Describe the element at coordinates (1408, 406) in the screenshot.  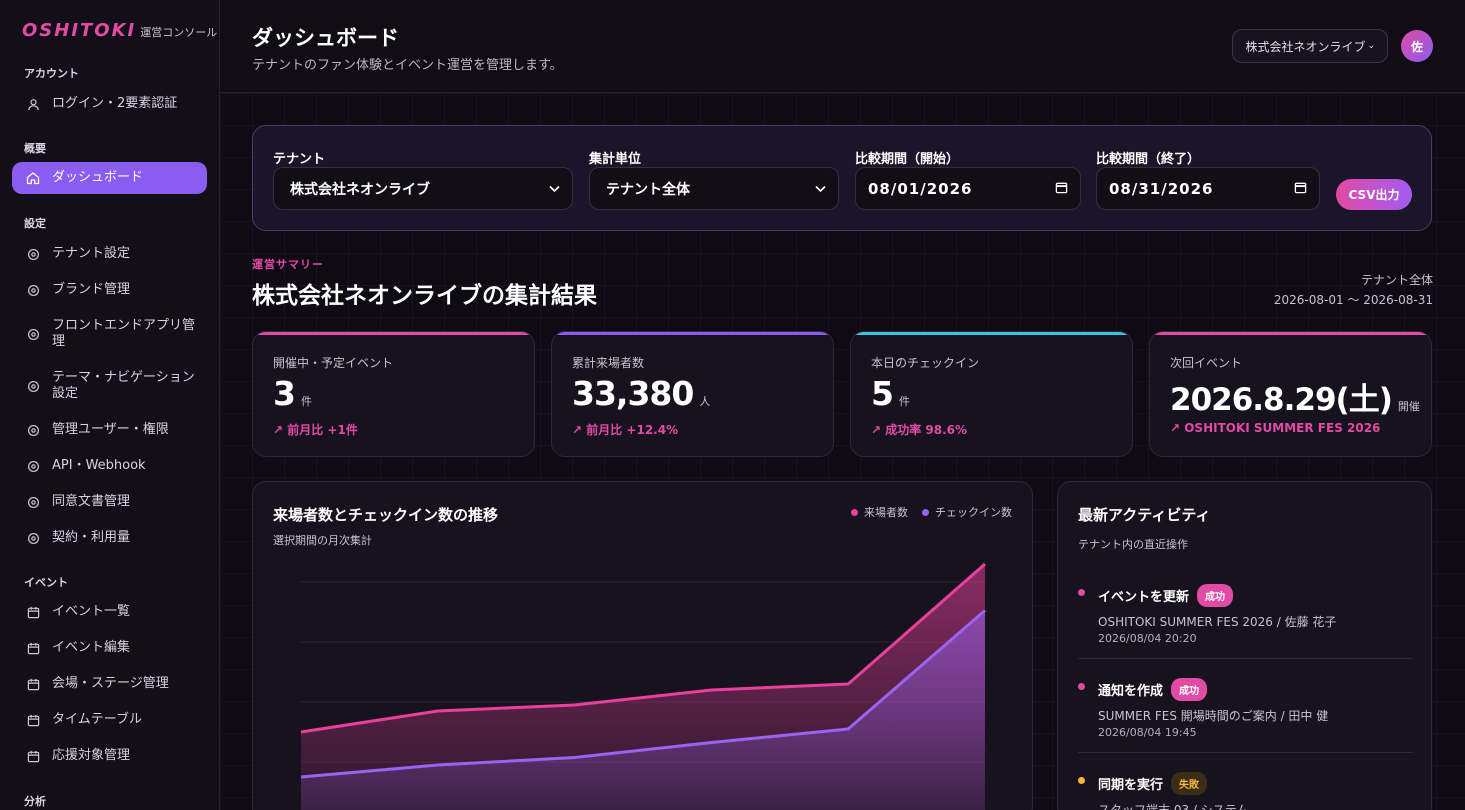
I see `kpi-unit: 開催` at that location.